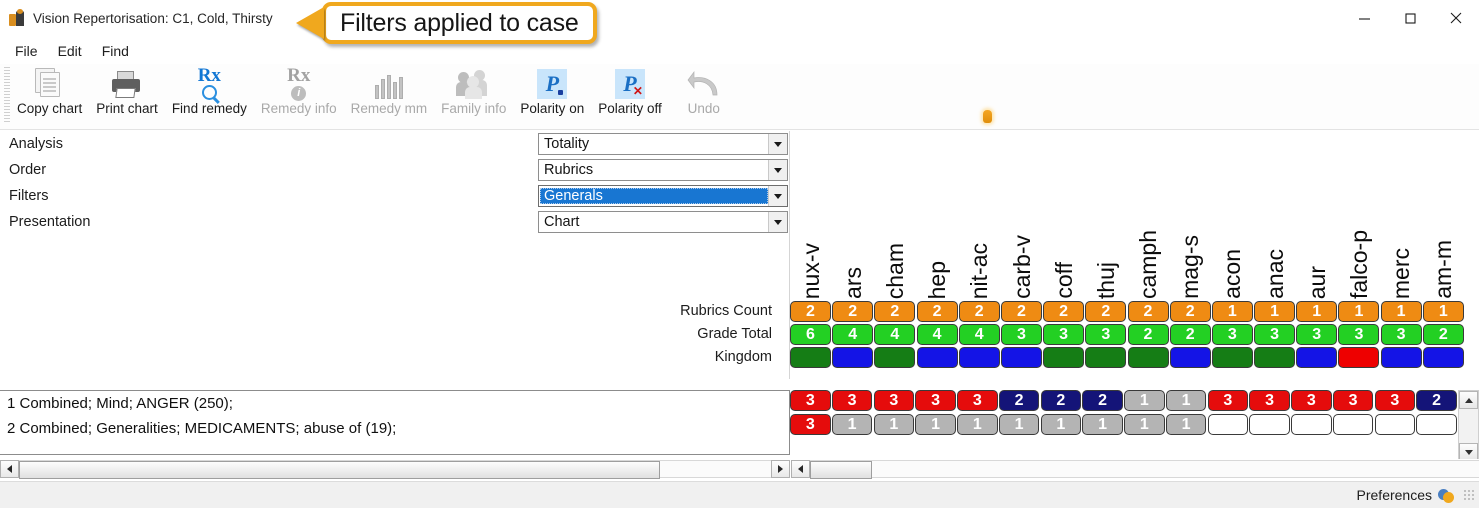 The image size is (1479, 508). What do you see at coordinates (1469, 495) in the screenshot?
I see `resize-grip` at bounding box center [1469, 495].